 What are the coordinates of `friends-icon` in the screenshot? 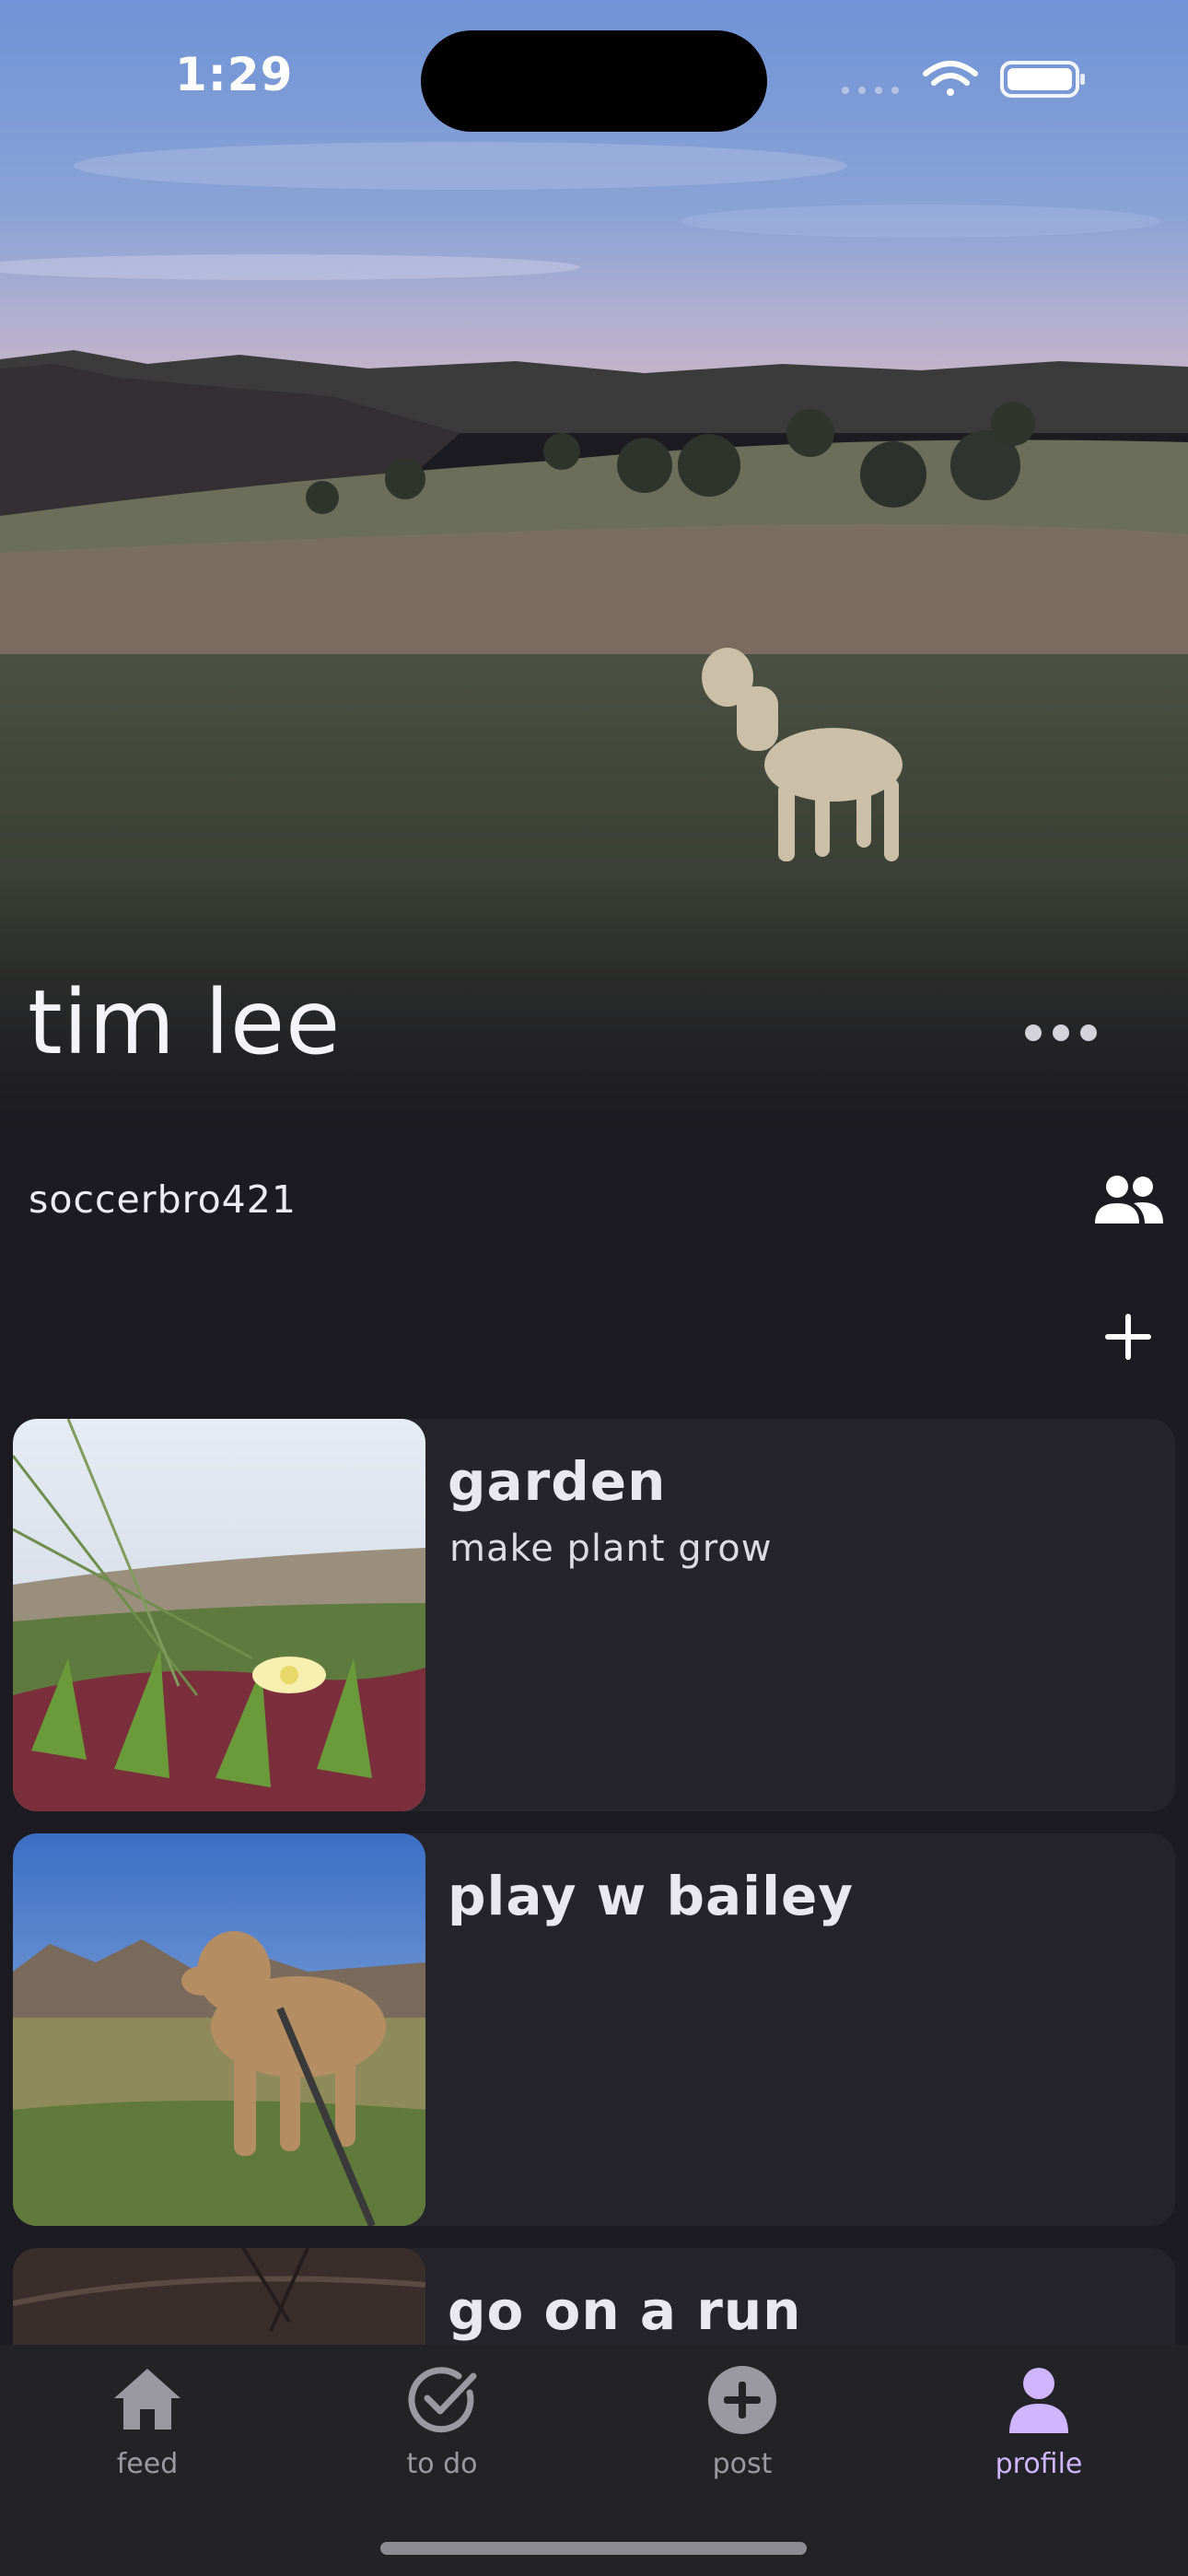 It's located at (1128, 1199).